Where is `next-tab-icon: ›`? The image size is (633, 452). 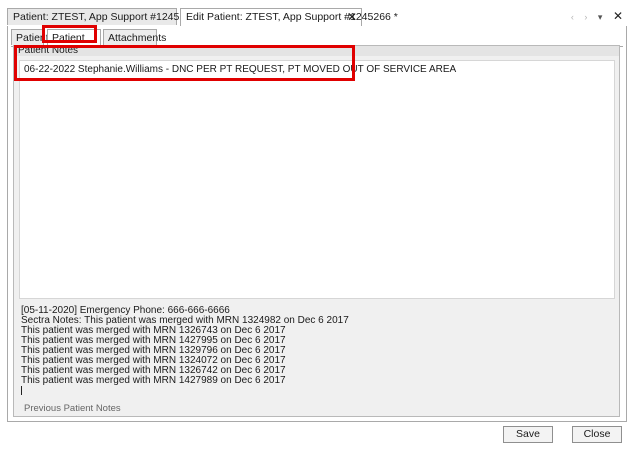
next-tab-icon: › is located at coordinates (587, 17).